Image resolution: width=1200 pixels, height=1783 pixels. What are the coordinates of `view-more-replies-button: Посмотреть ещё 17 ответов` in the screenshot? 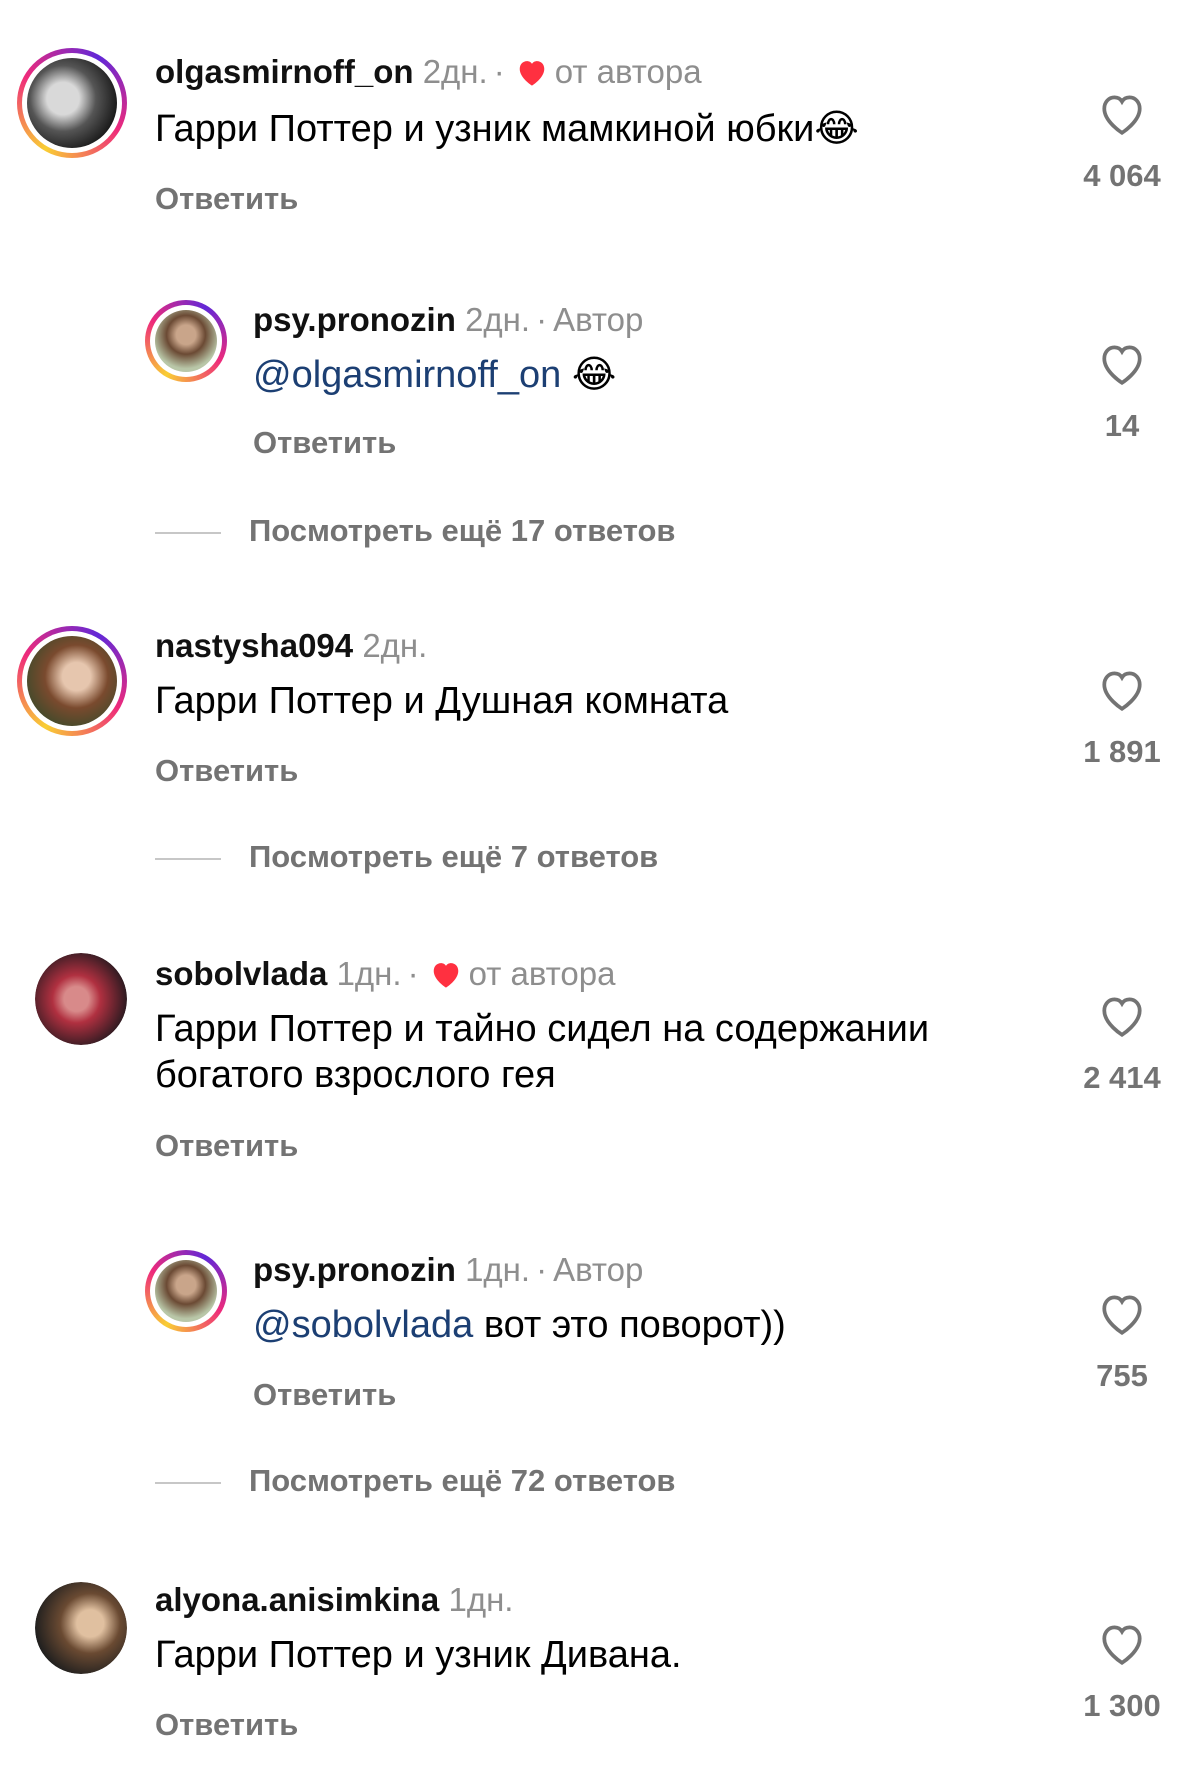 It's located at (415, 531).